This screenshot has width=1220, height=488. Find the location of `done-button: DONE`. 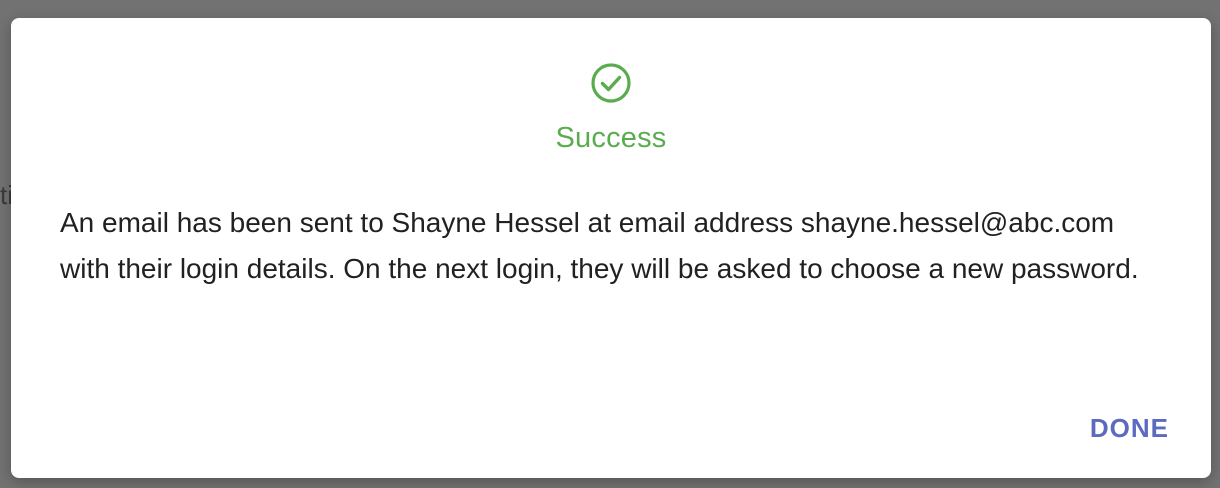

done-button: DONE is located at coordinates (1129, 428).